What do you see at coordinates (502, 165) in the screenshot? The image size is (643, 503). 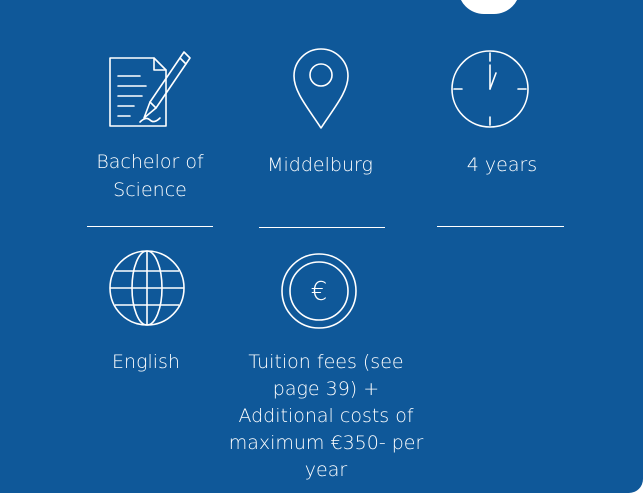 I see `duration-label: 4 years` at bounding box center [502, 165].